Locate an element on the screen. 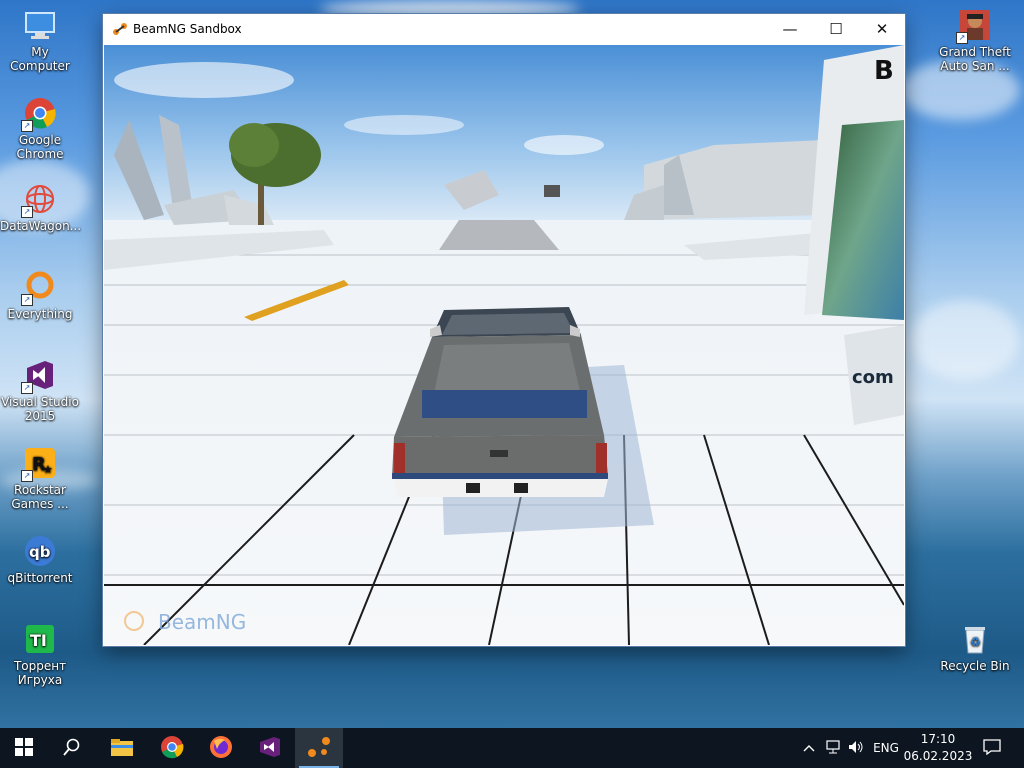 This screenshot has height=768, width=1024. tray-overflow-button is located at coordinates (809, 748).